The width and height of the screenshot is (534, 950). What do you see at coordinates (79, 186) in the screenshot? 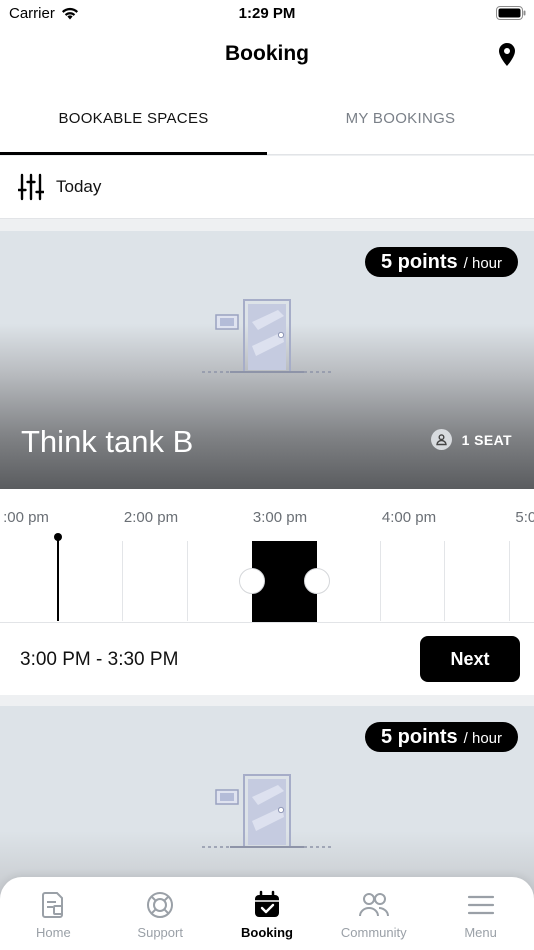
I see `date-filter-label: Today` at bounding box center [79, 186].